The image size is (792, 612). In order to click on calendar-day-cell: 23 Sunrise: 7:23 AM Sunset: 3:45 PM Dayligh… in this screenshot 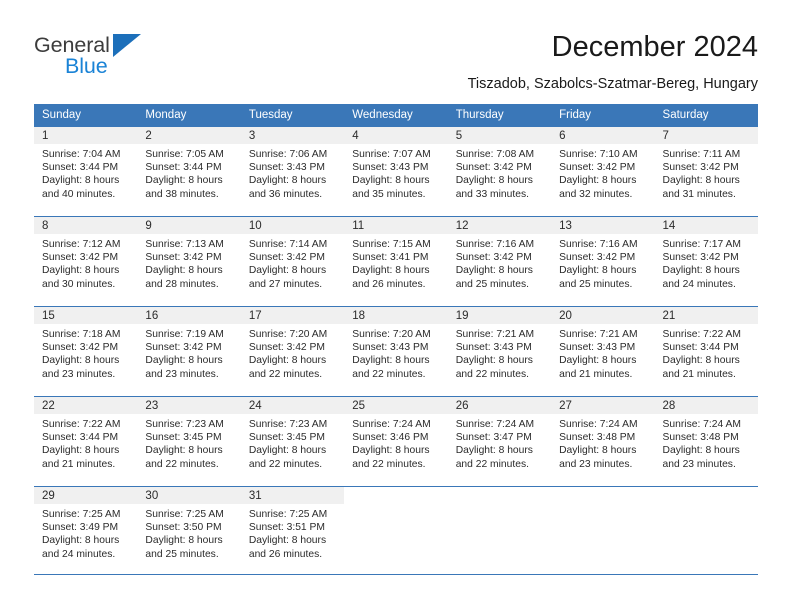, I will do `click(189, 441)`.